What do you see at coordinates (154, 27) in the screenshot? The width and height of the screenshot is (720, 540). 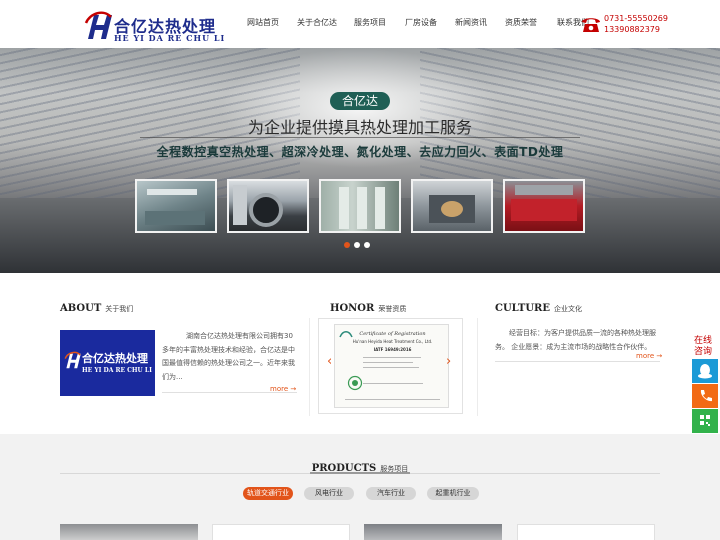 I see `logo: 合亿达热处理 HE YI DA RE CHU LI` at bounding box center [154, 27].